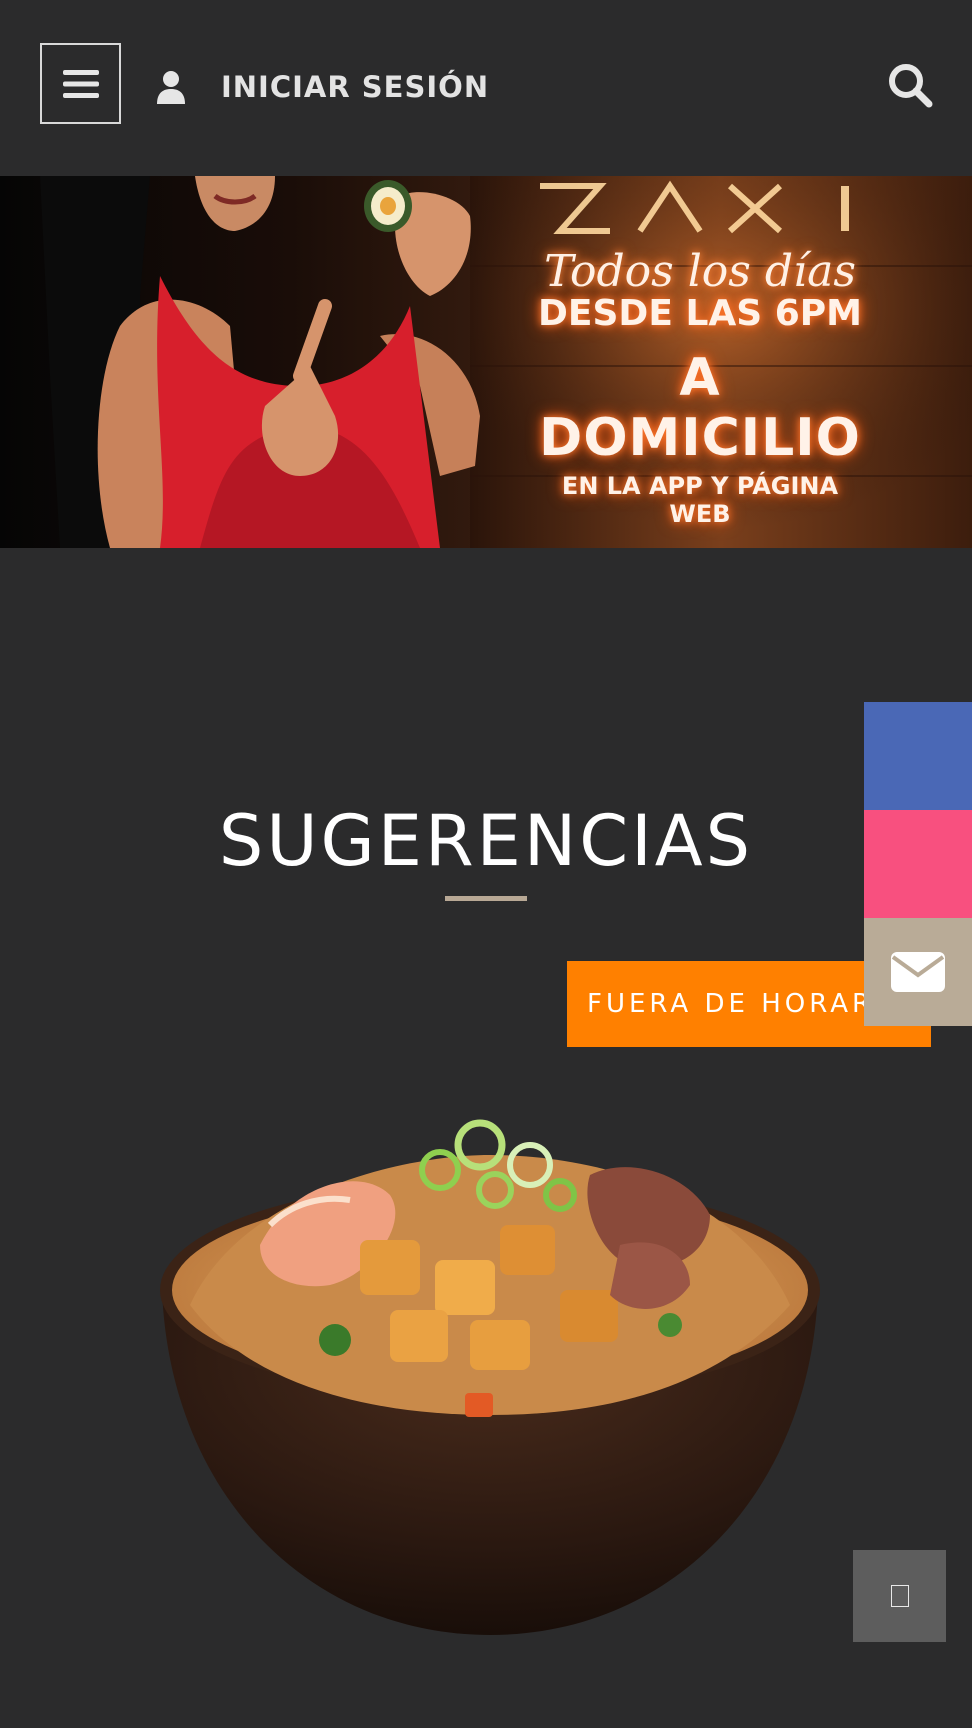 The width and height of the screenshot is (972, 1728). What do you see at coordinates (486, 841) in the screenshot?
I see `section-title: SUGERENCIAS` at bounding box center [486, 841].